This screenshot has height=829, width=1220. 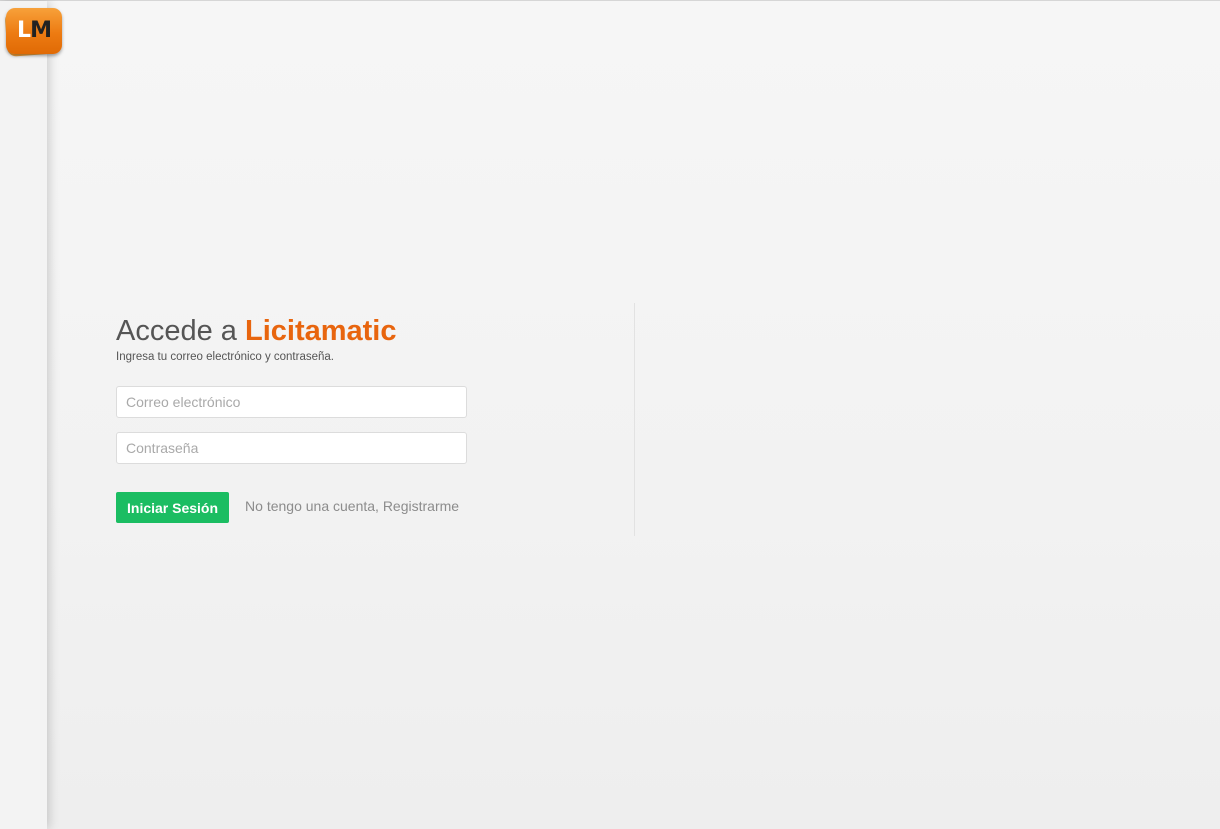 What do you see at coordinates (176, 331) in the screenshot?
I see `title-prefix: Accede a` at bounding box center [176, 331].